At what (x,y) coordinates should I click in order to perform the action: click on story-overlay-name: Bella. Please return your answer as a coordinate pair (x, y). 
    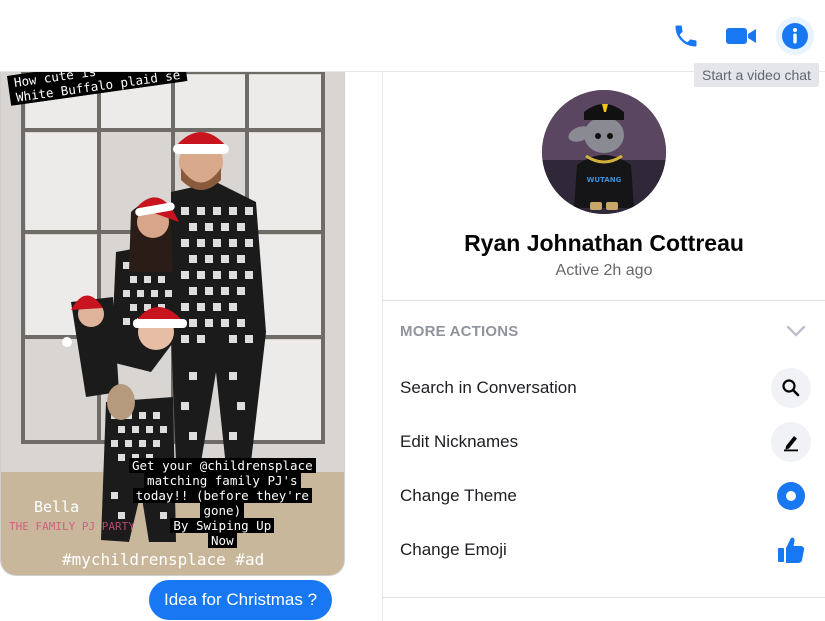
    Looking at the image, I should click on (57, 507).